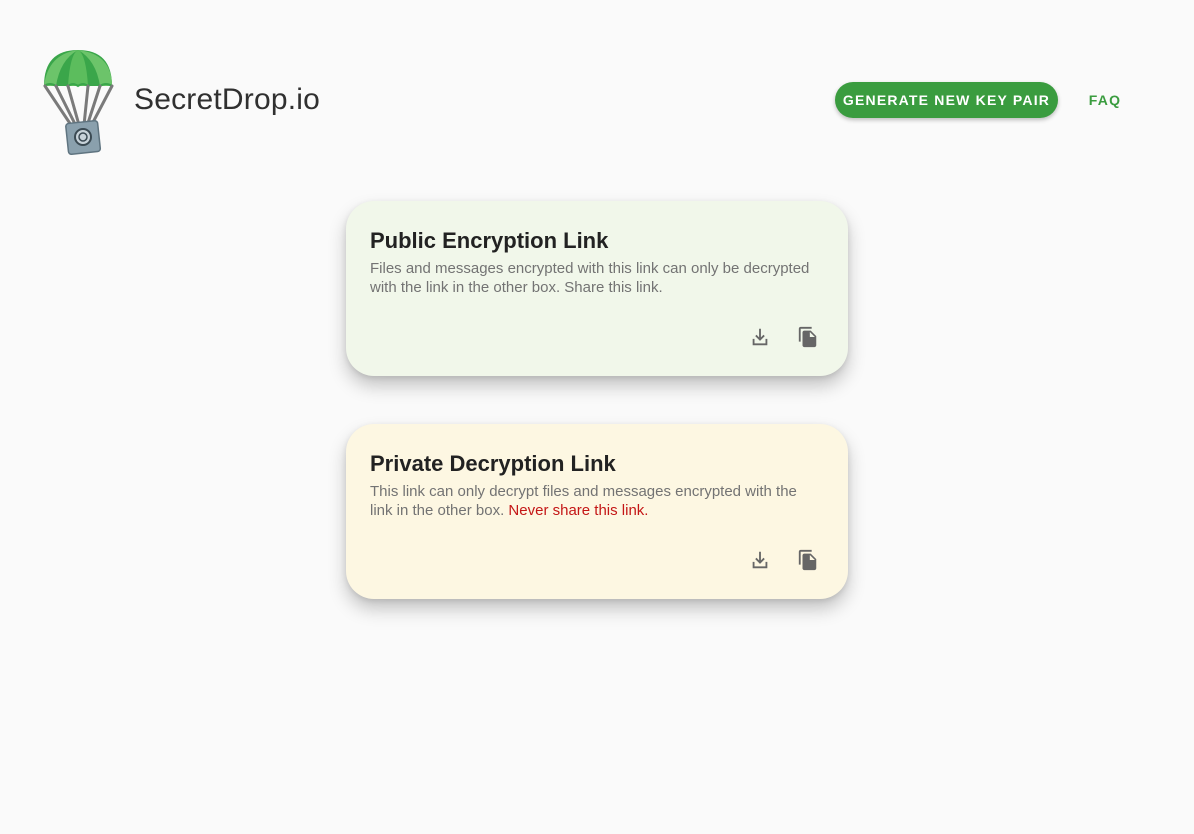  Describe the element at coordinates (578, 510) in the screenshot. I see `never-share-warning: Never share this link.` at that location.